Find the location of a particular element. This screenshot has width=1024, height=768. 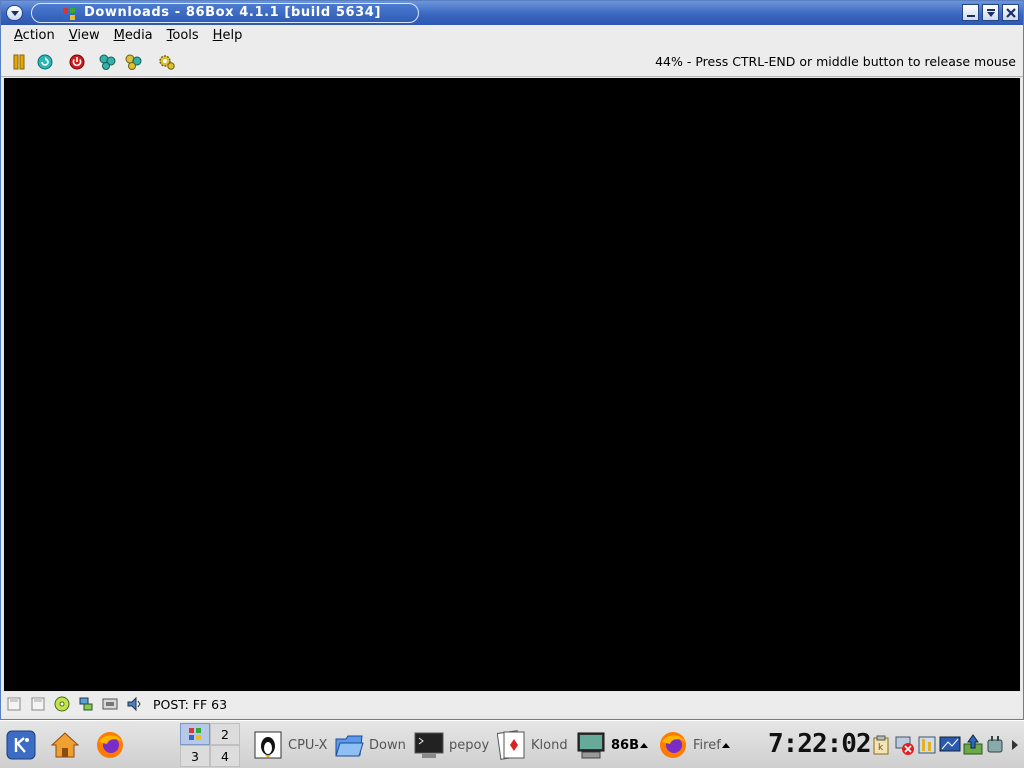

reset-icon is located at coordinates (45, 62).